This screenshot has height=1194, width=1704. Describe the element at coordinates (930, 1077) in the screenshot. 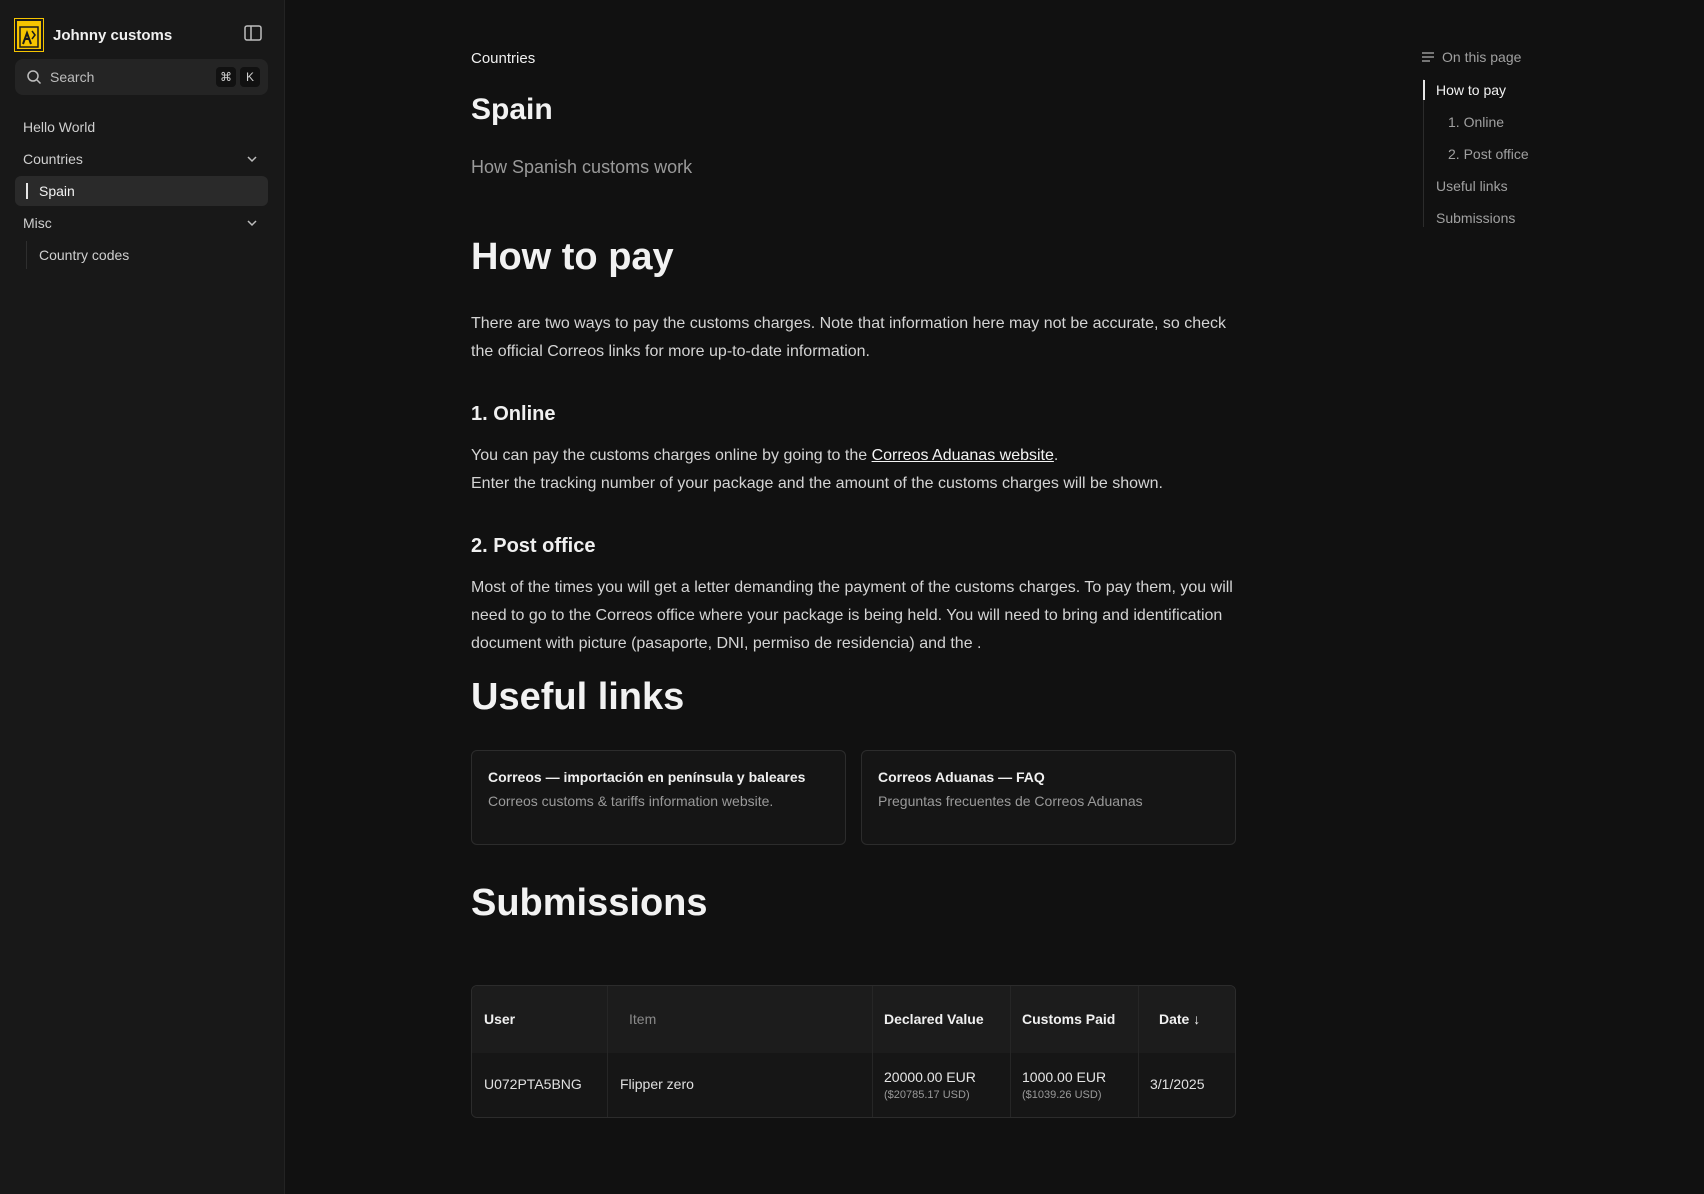

I see `declared-value-eur: 20000.00 EUR` at that location.